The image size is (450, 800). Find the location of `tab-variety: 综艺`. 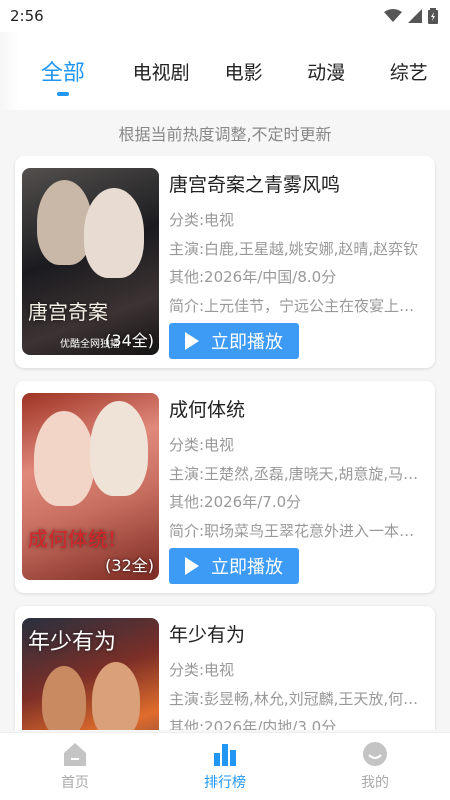

tab-variety: 综艺 is located at coordinates (408, 71).